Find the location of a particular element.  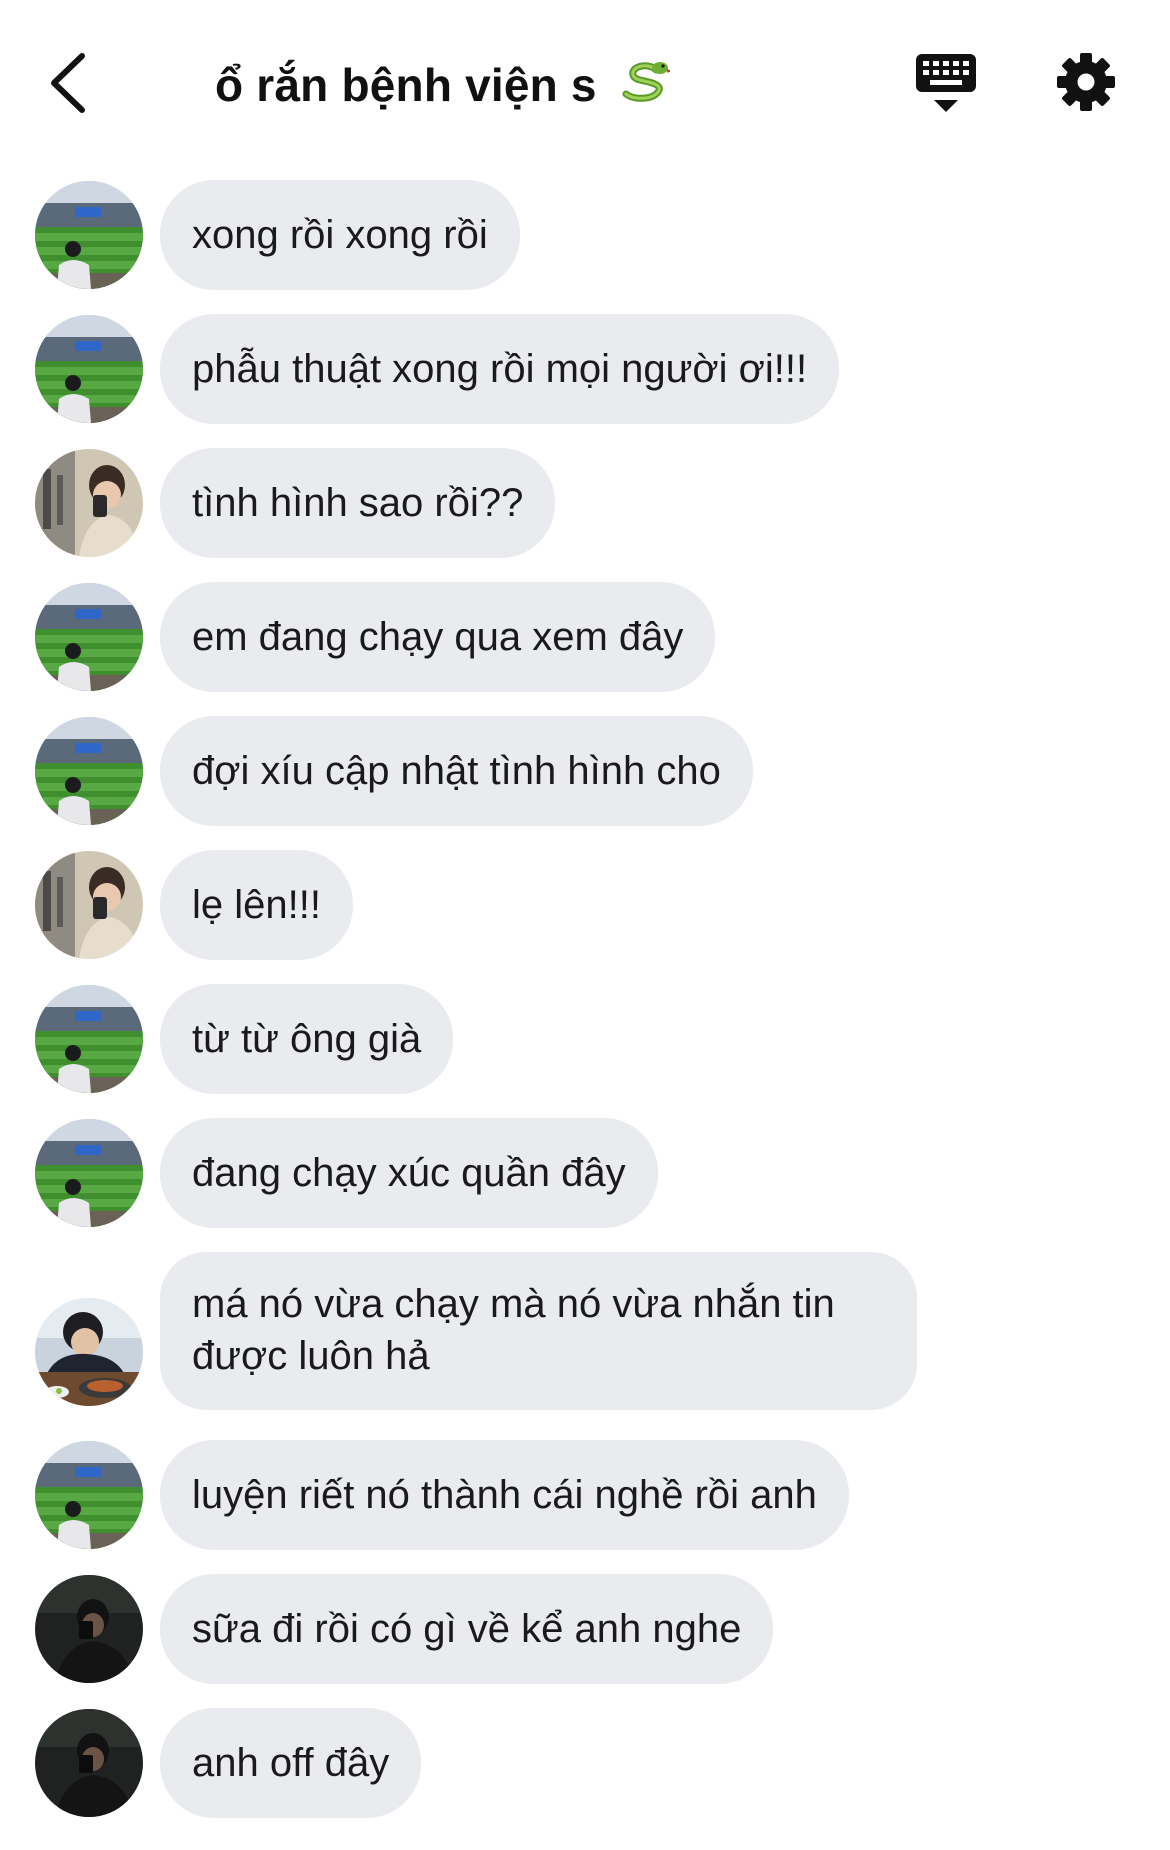

message-text: đợi xíu cập nhật tình hình cho is located at coordinates (456, 771).